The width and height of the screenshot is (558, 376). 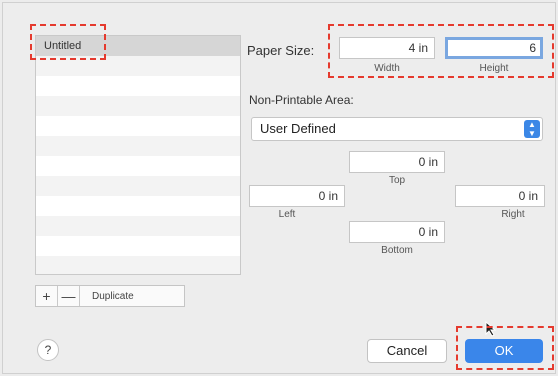 What do you see at coordinates (504, 351) in the screenshot?
I see `ok-button: OK` at bounding box center [504, 351].